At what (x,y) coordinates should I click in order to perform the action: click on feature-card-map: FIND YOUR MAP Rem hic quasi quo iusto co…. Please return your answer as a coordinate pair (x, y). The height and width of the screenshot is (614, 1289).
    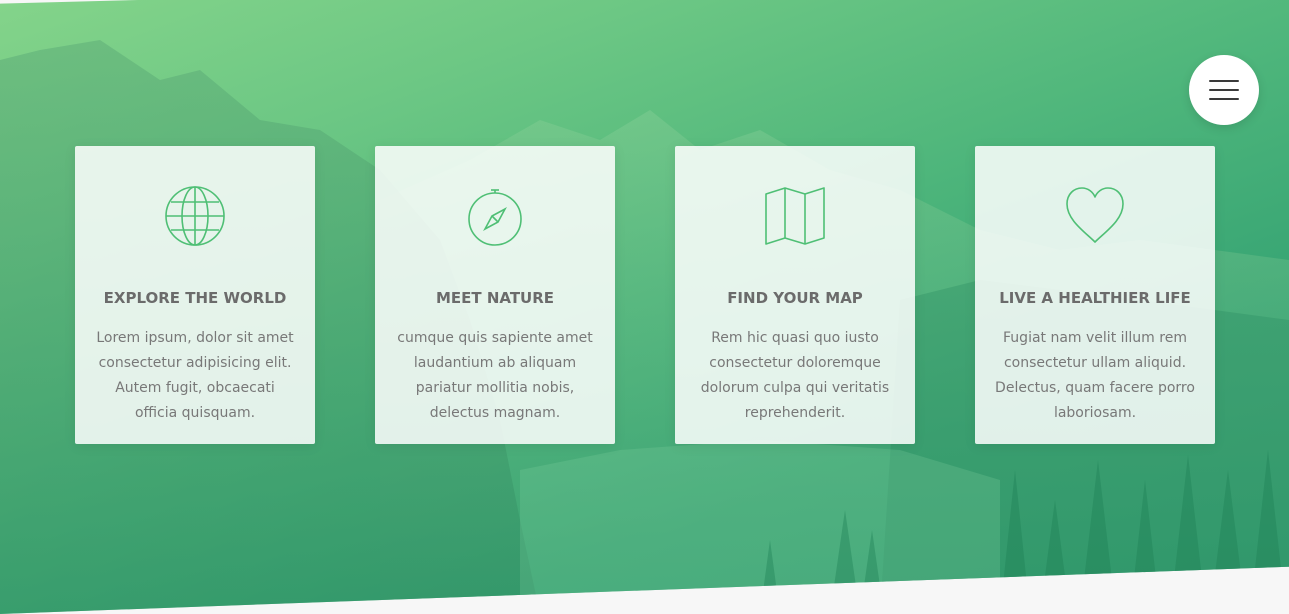
    Looking at the image, I should click on (795, 295).